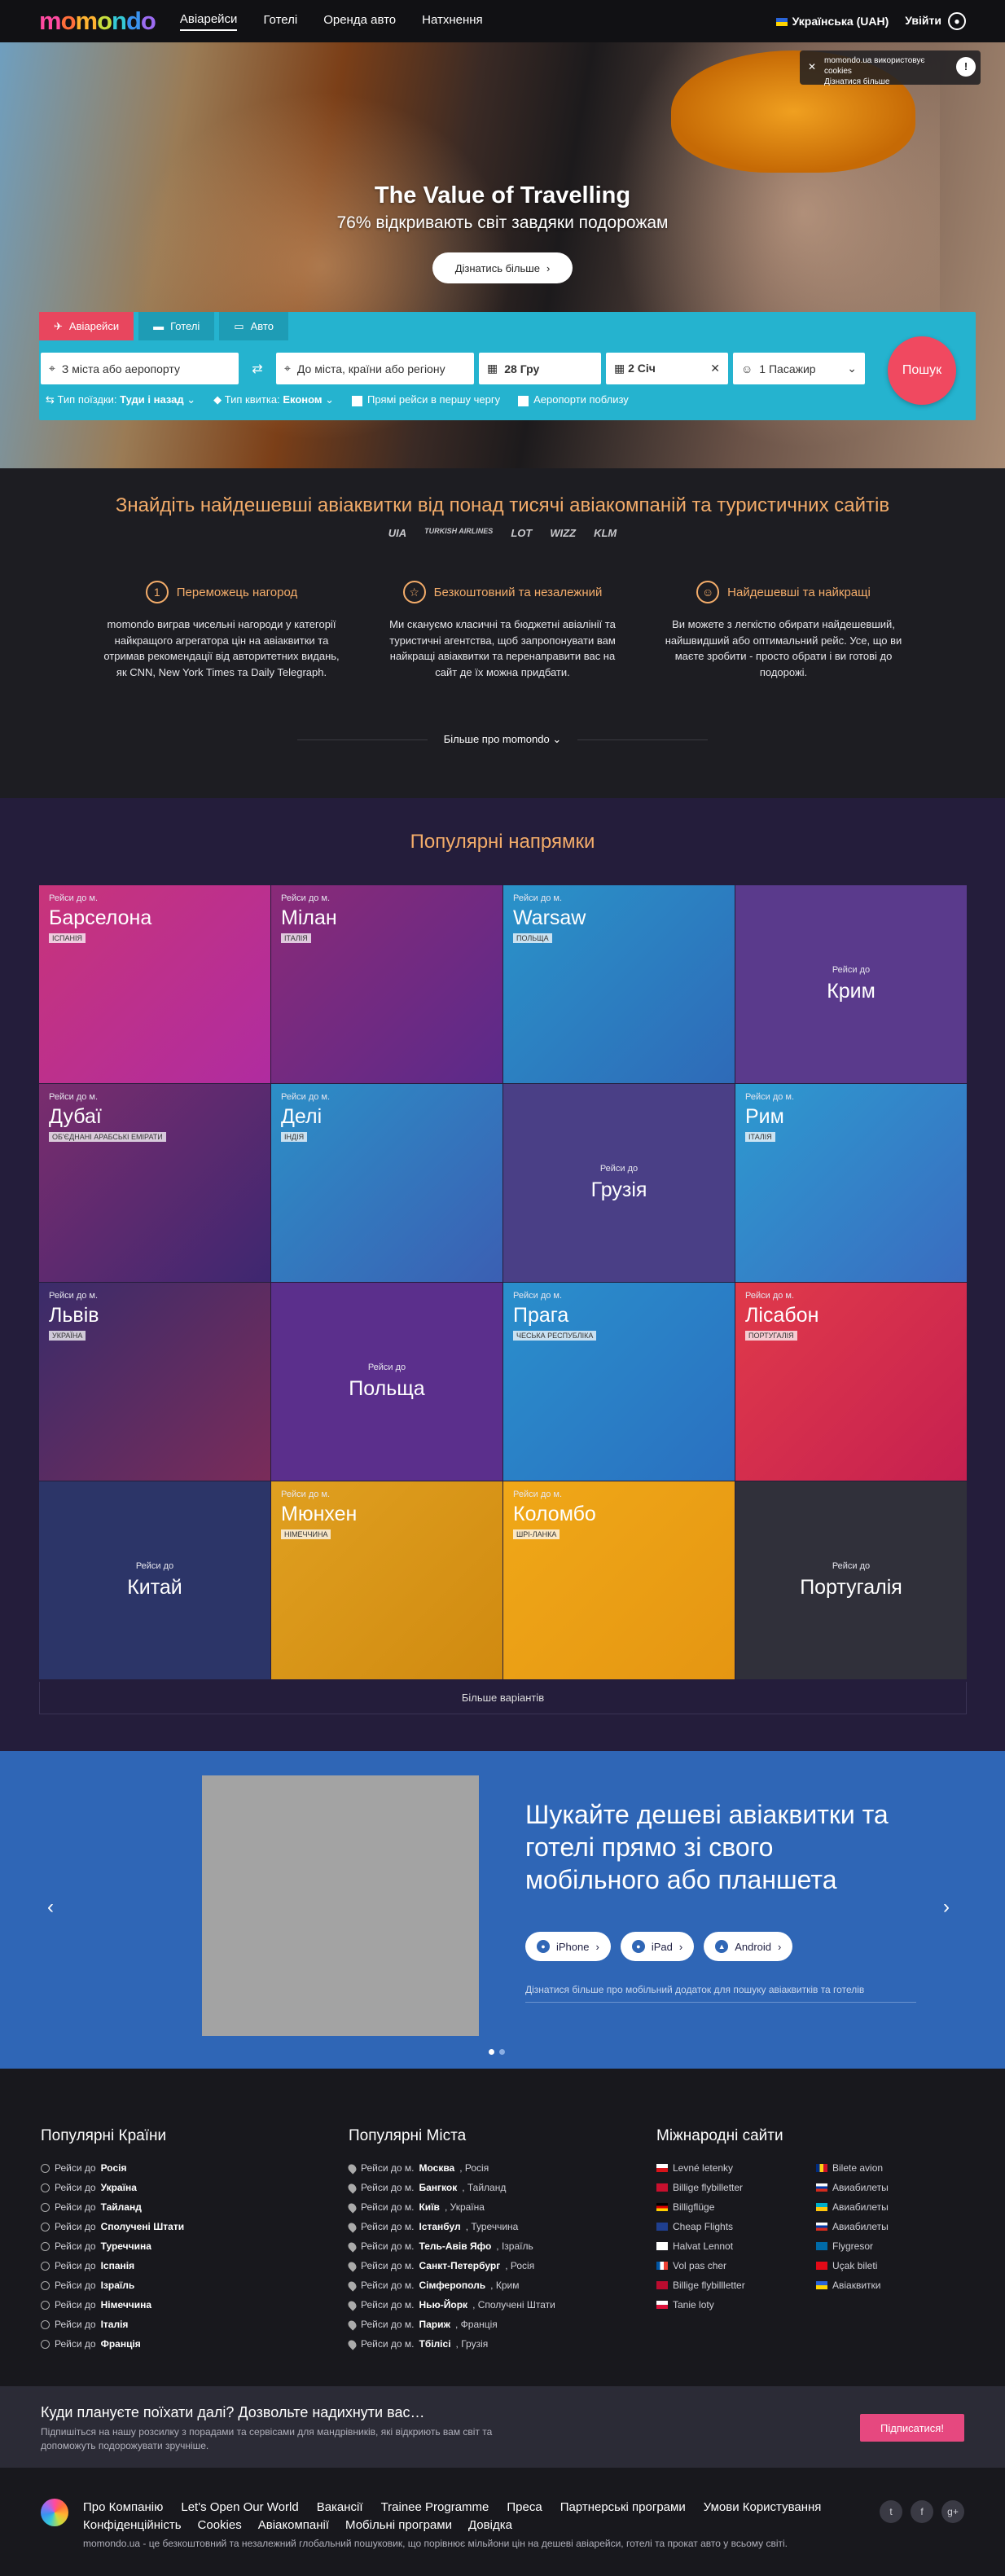 The image size is (1005, 2576). I want to click on destination-tile: Рейси до м. Коломбо Шрі-Ланка, so click(619, 1580).